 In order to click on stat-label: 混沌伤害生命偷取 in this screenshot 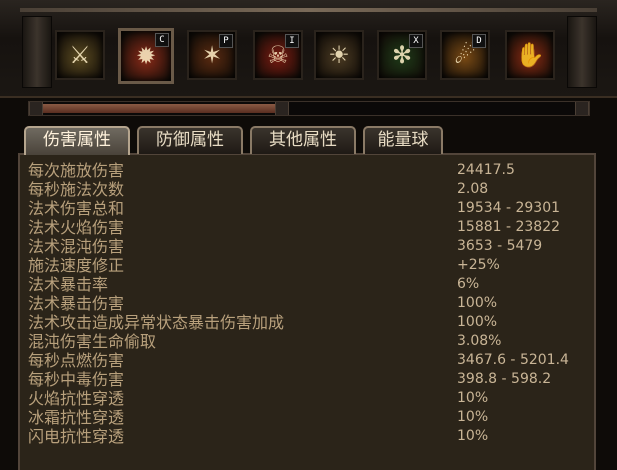, I will do `click(92, 341)`.